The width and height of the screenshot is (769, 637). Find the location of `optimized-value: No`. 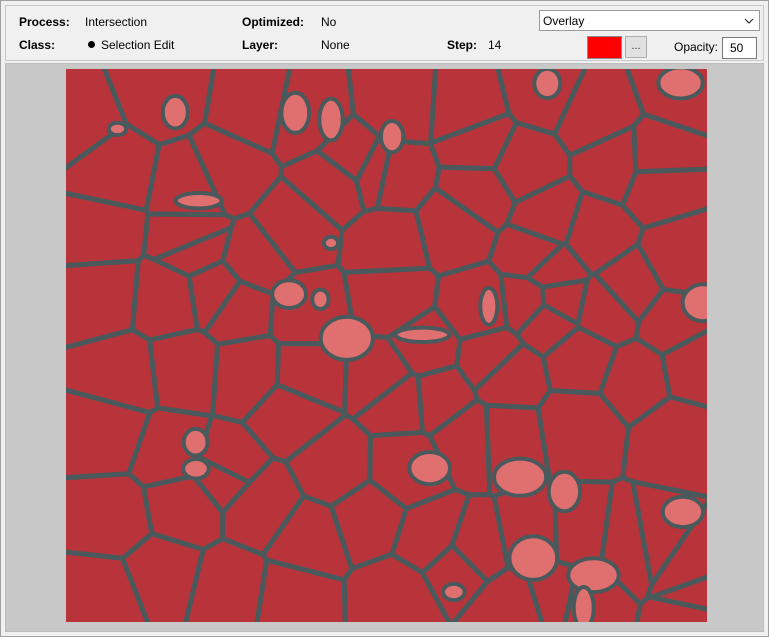

optimized-value: No is located at coordinates (329, 22).